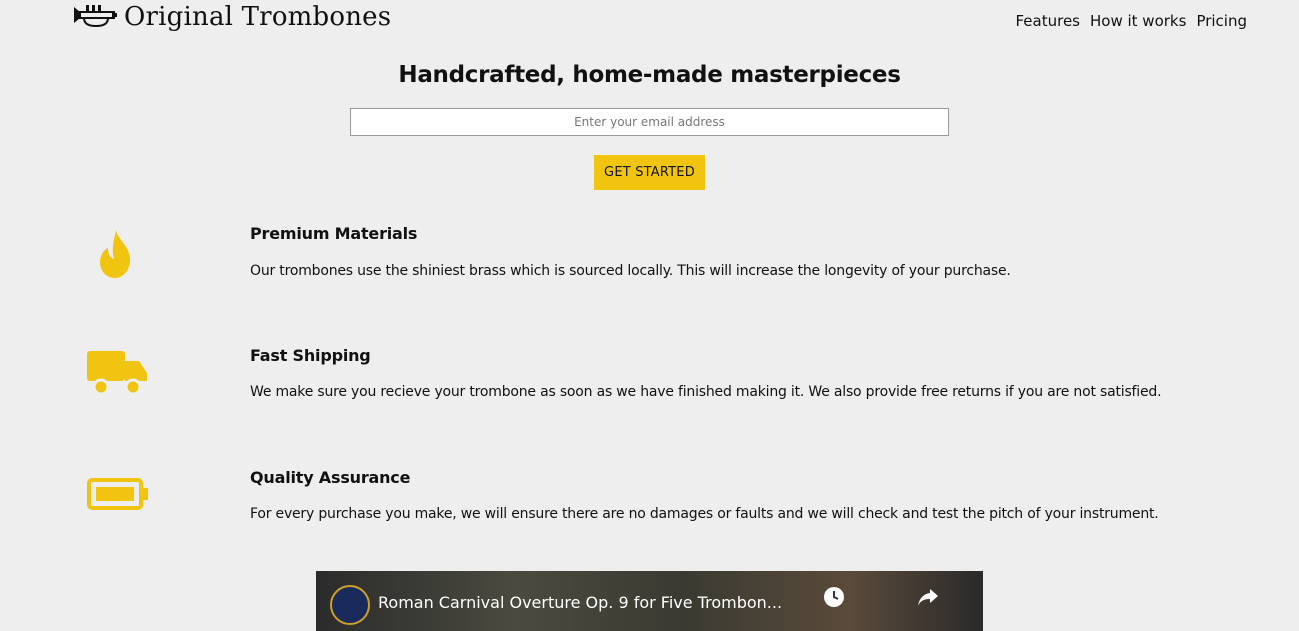 The width and height of the screenshot is (1299, 631). I want to click on logo: Original Trombones, so click(231, 17).